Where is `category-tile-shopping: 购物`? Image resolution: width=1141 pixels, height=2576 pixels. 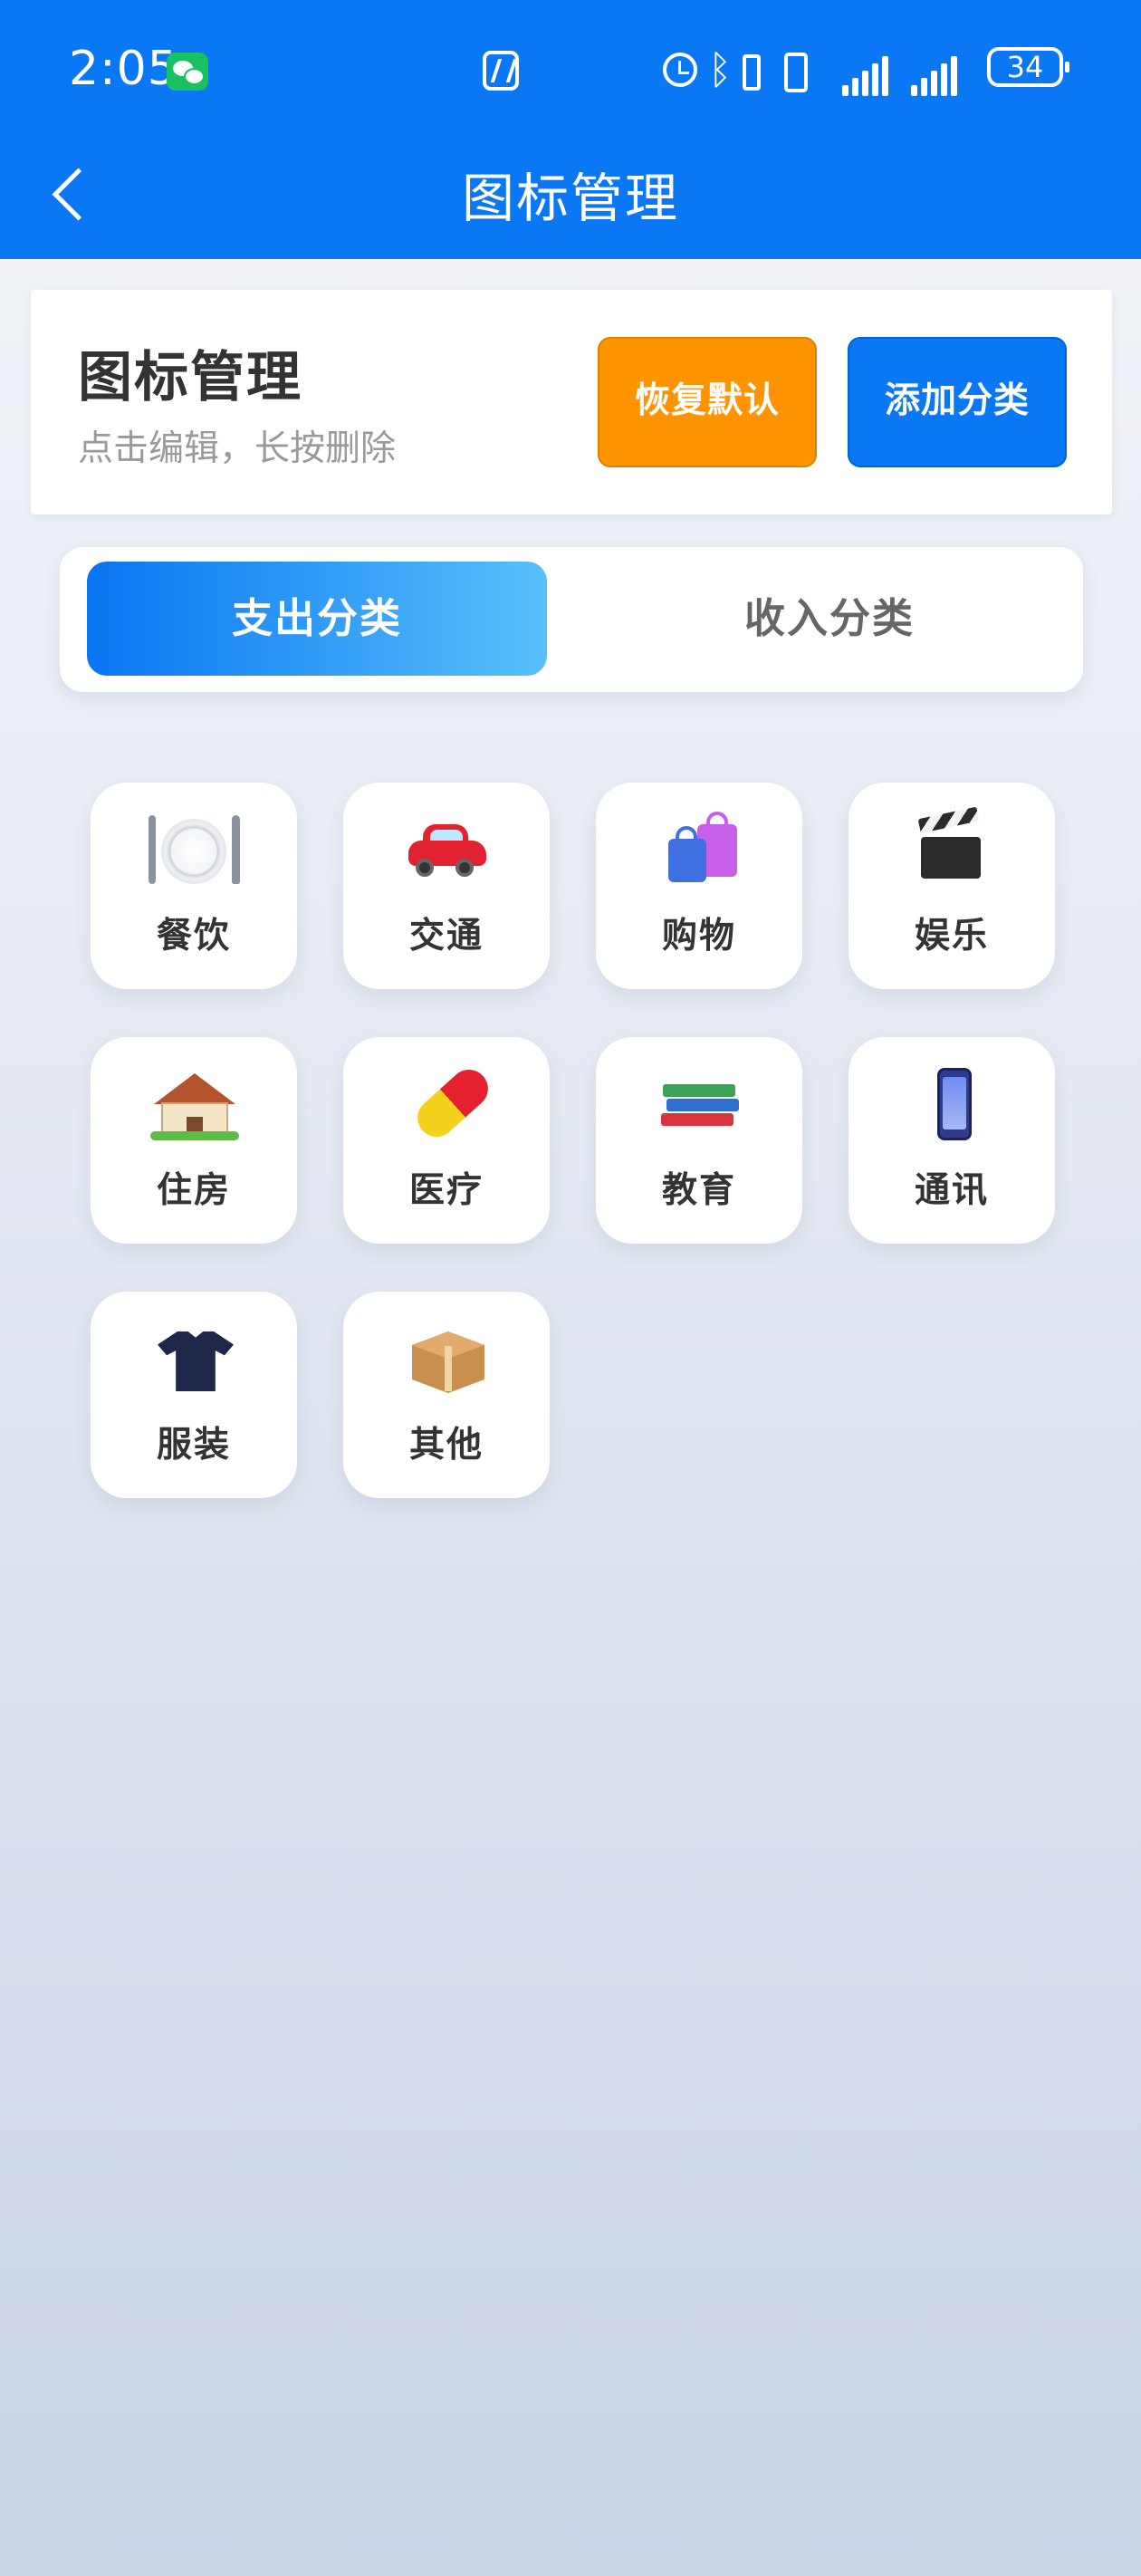
category-tile-shopping: 购物 is located at coordinates (699, 886).